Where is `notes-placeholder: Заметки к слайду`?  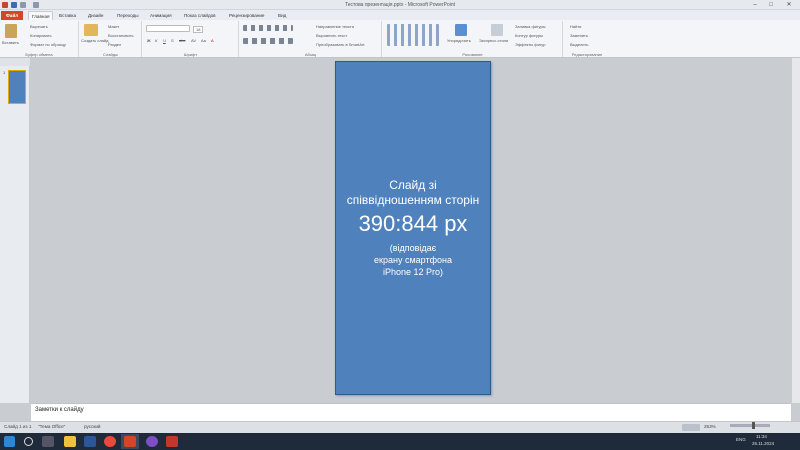 notes-placeholder: Заметки к слайду is located at coordinates (59, 410).